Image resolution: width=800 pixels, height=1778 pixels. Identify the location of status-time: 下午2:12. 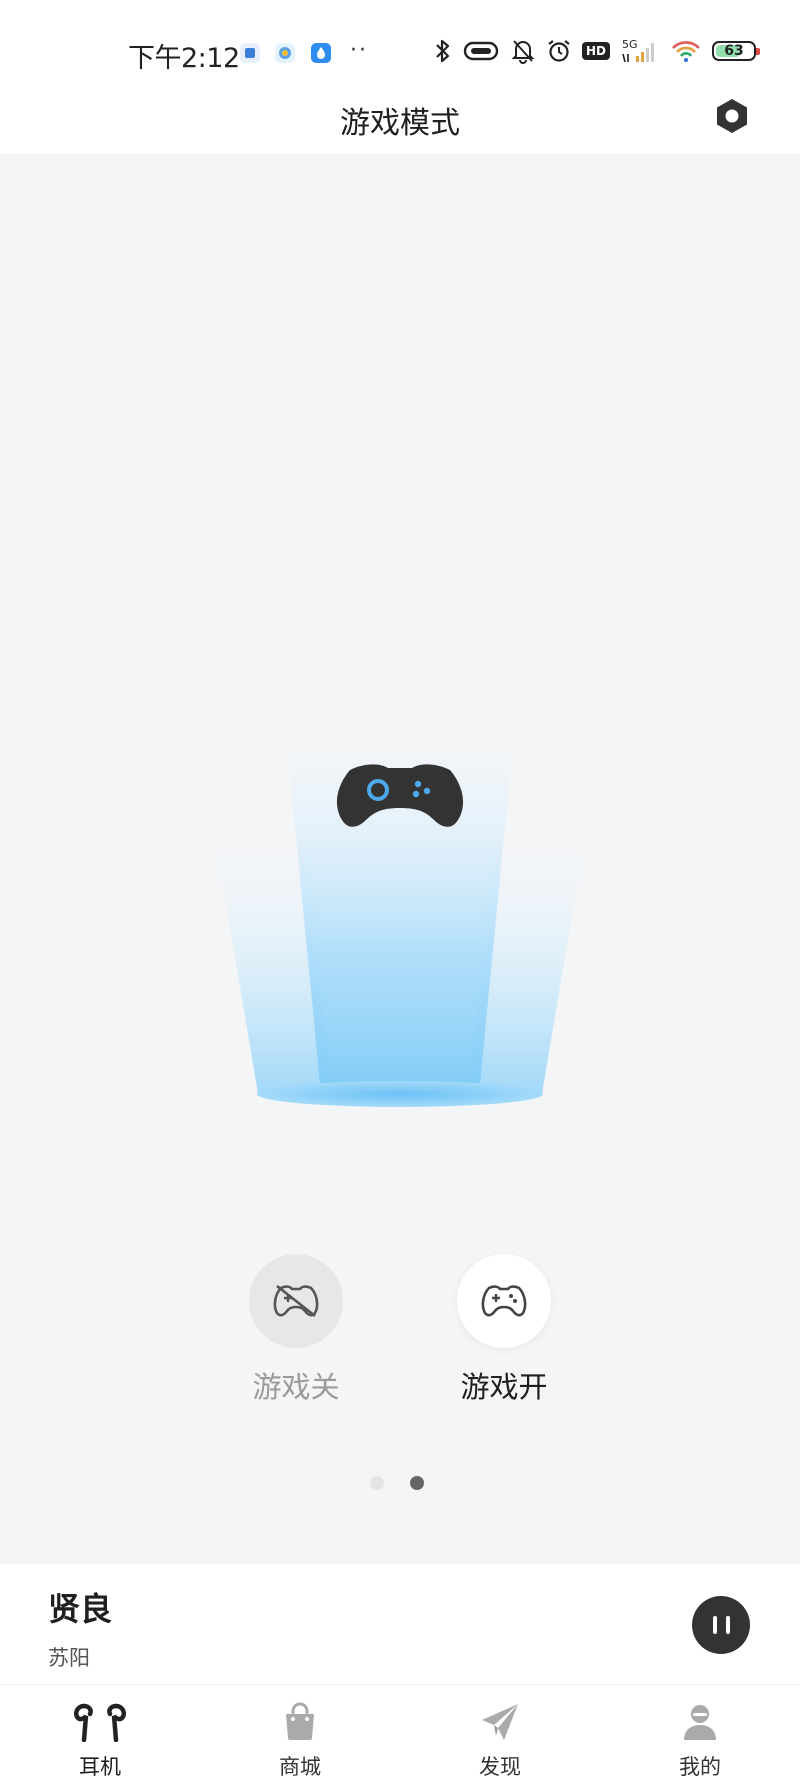
(184, 58).